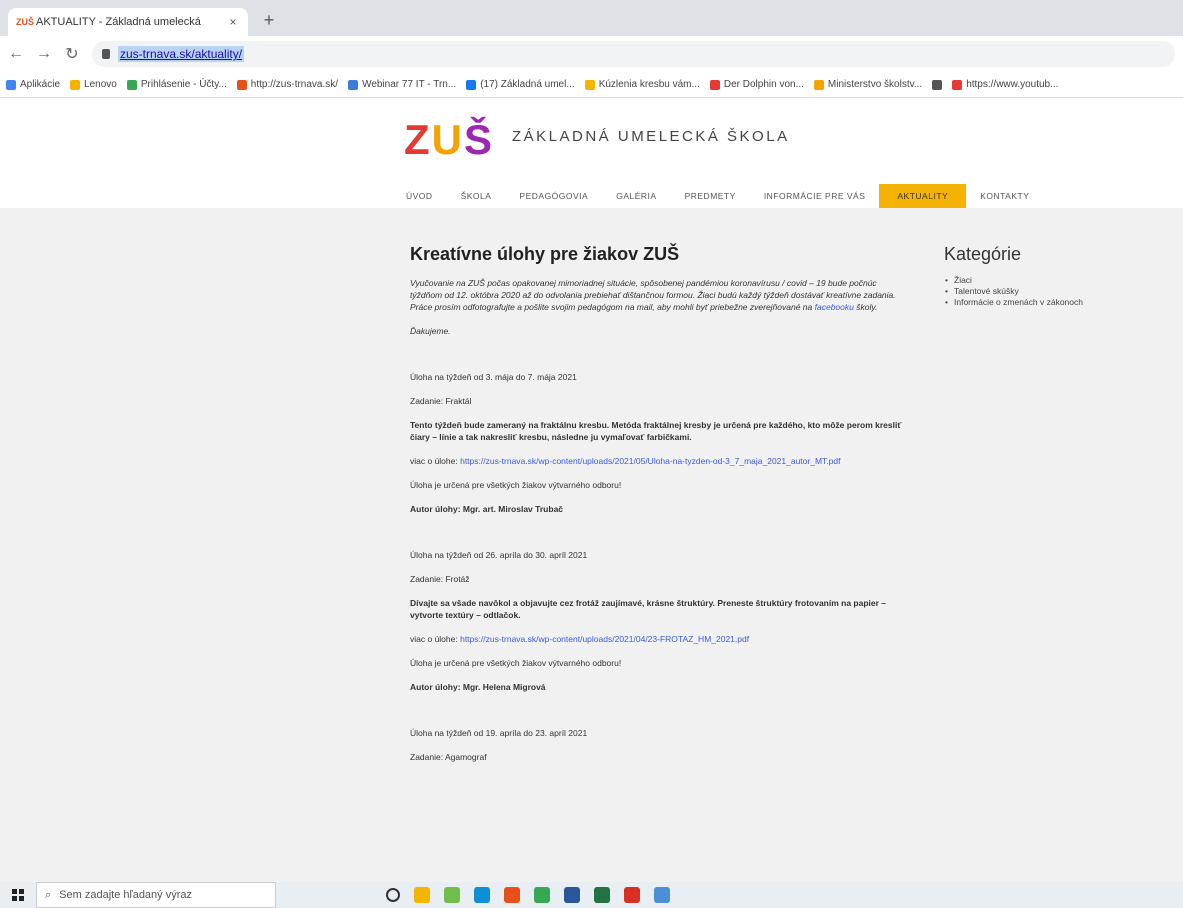 The height and width of the screenshot is (908, 1183). I want to click on category-item: Talentové skúšky, so click(1054, 291).